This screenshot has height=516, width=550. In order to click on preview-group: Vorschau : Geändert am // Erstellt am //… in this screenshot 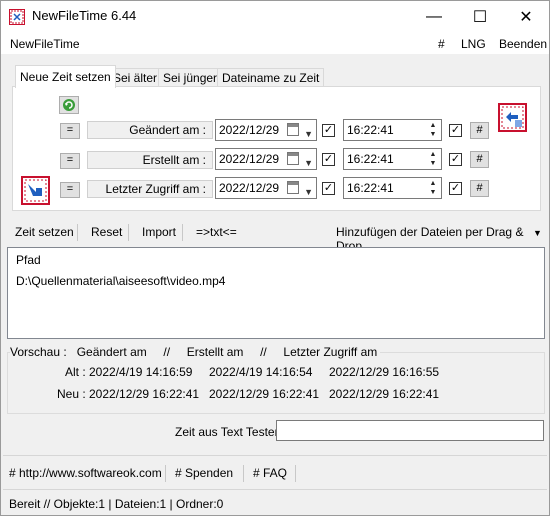, I will do `click(276, 379)`.